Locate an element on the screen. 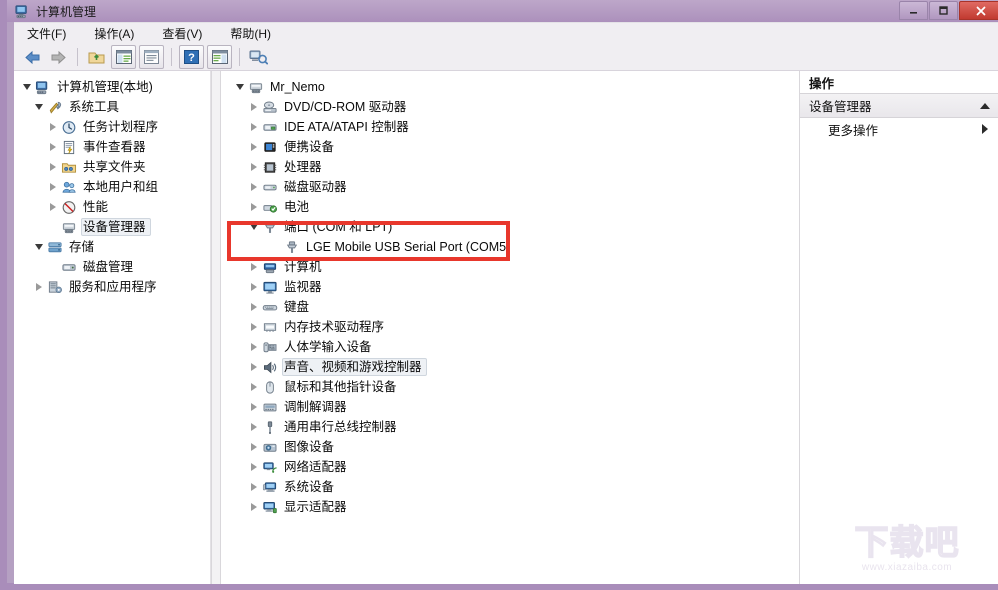 The width and height of the screenshot is (998, 590). device-node-computer: 计算机 is located at coordinates (510, 267).